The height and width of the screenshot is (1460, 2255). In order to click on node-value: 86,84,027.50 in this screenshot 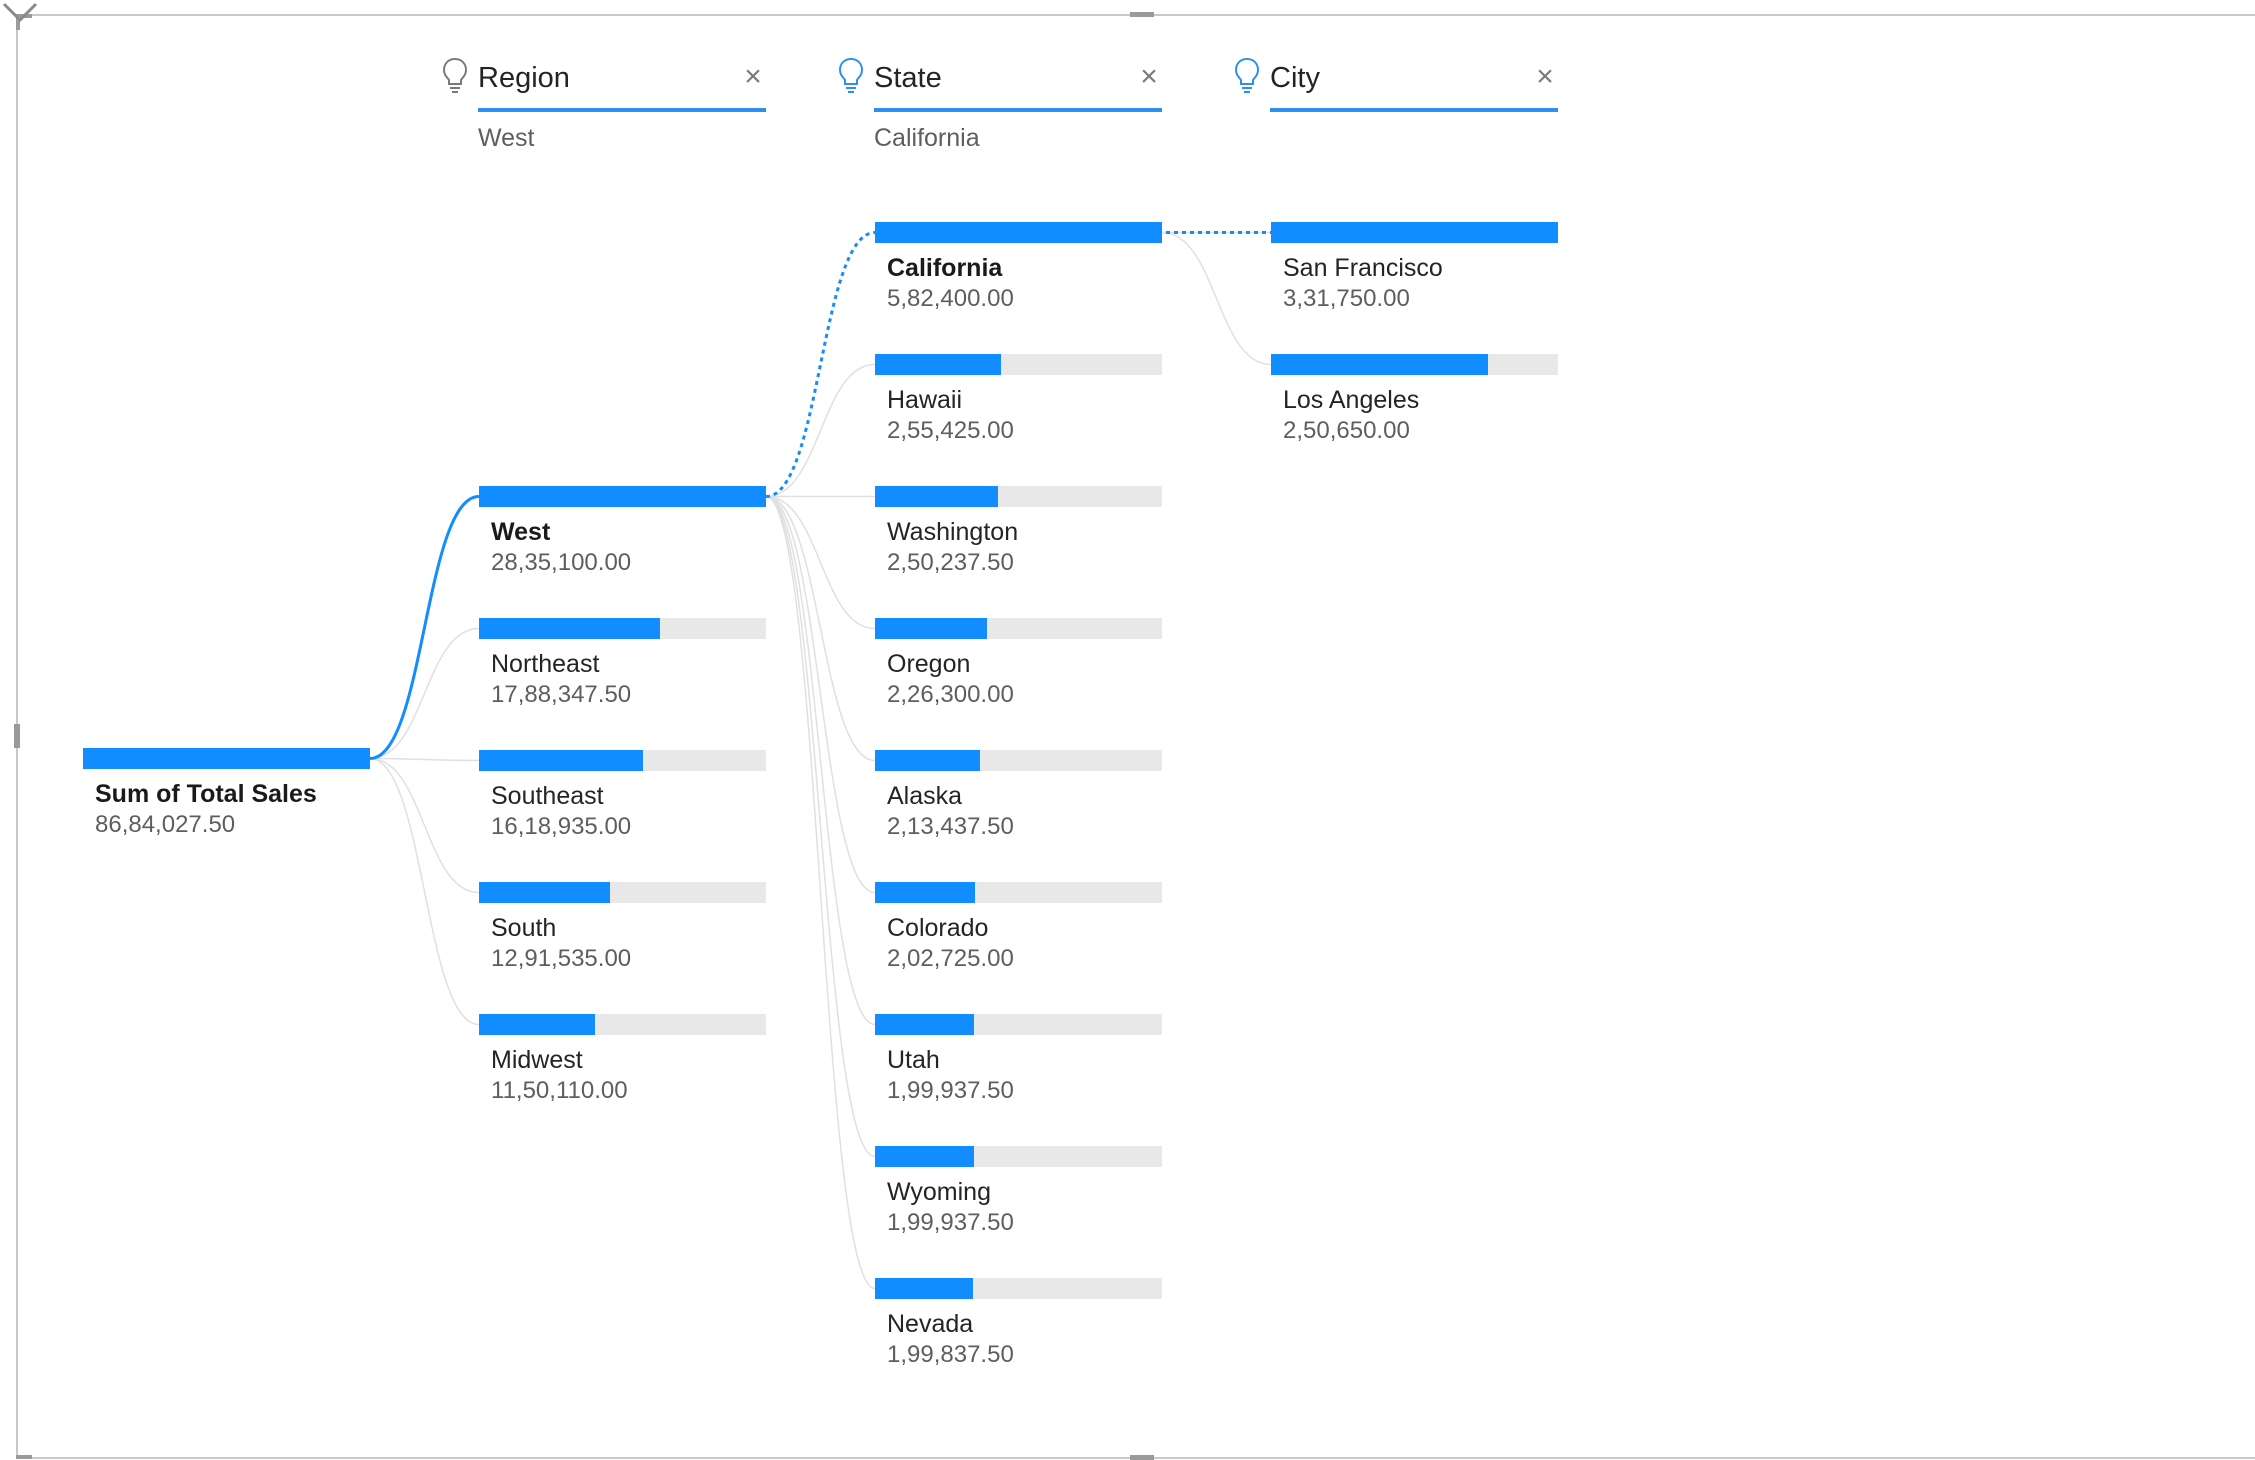, I will do `click(165, 824)`.